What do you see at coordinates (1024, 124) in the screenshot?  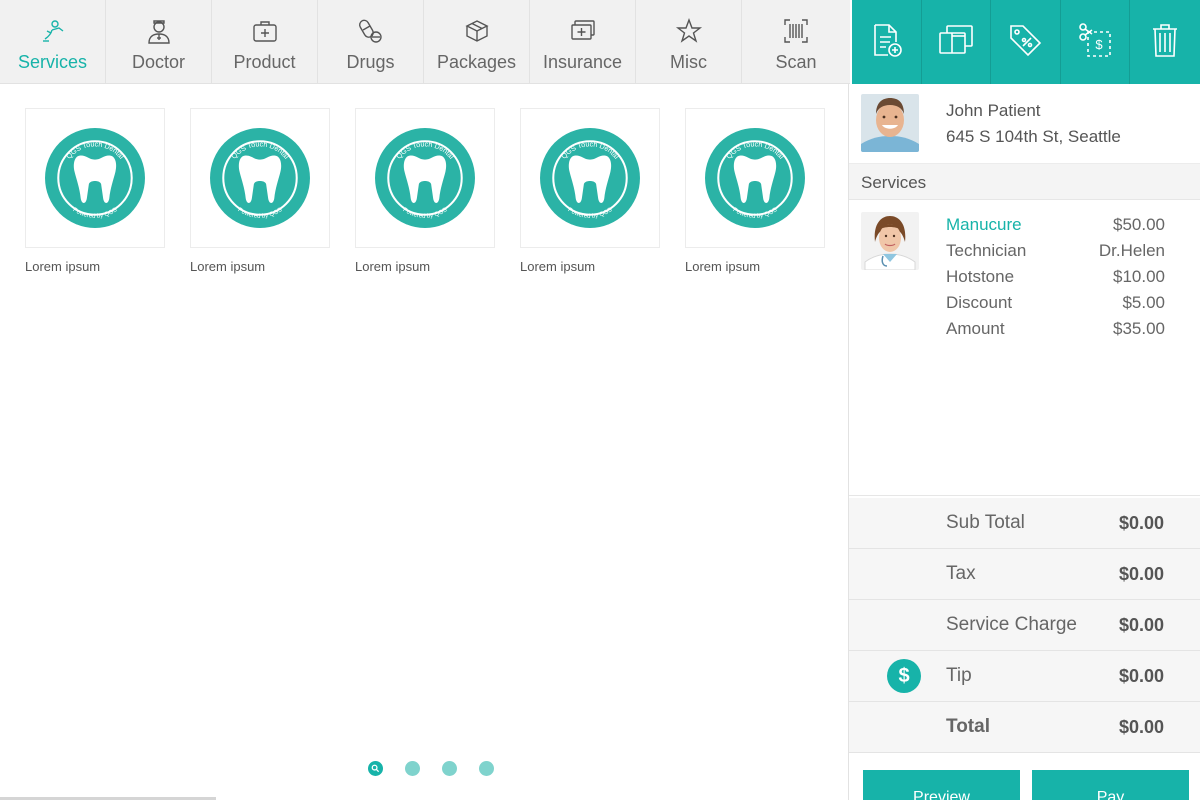 I see `patient-header: John Patient 645 S 104th St, Seattle` at bounding box center [1024, 124].